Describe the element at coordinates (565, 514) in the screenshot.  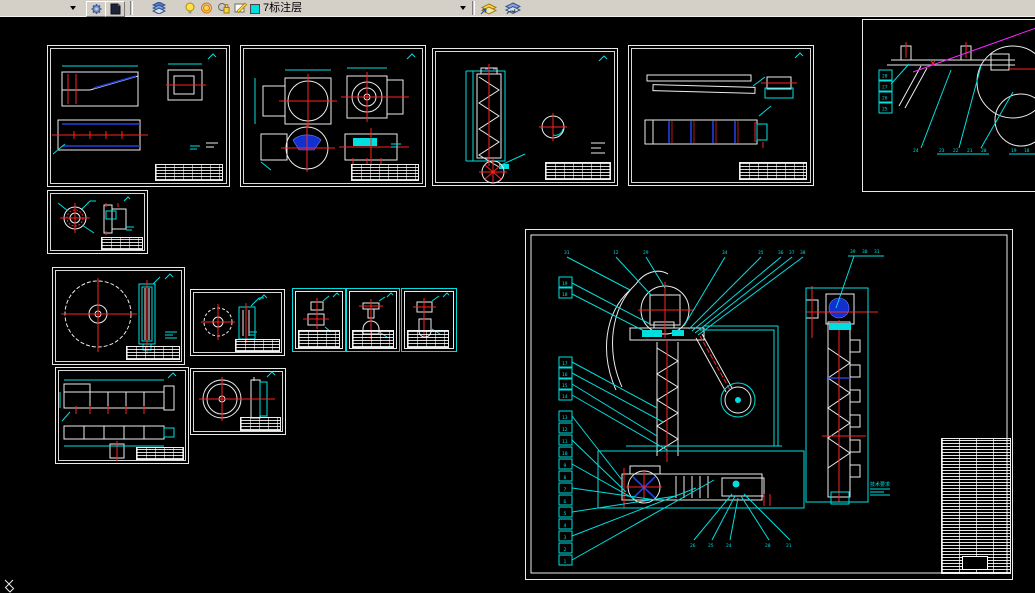
I see `balloon-number: 5` at that location.